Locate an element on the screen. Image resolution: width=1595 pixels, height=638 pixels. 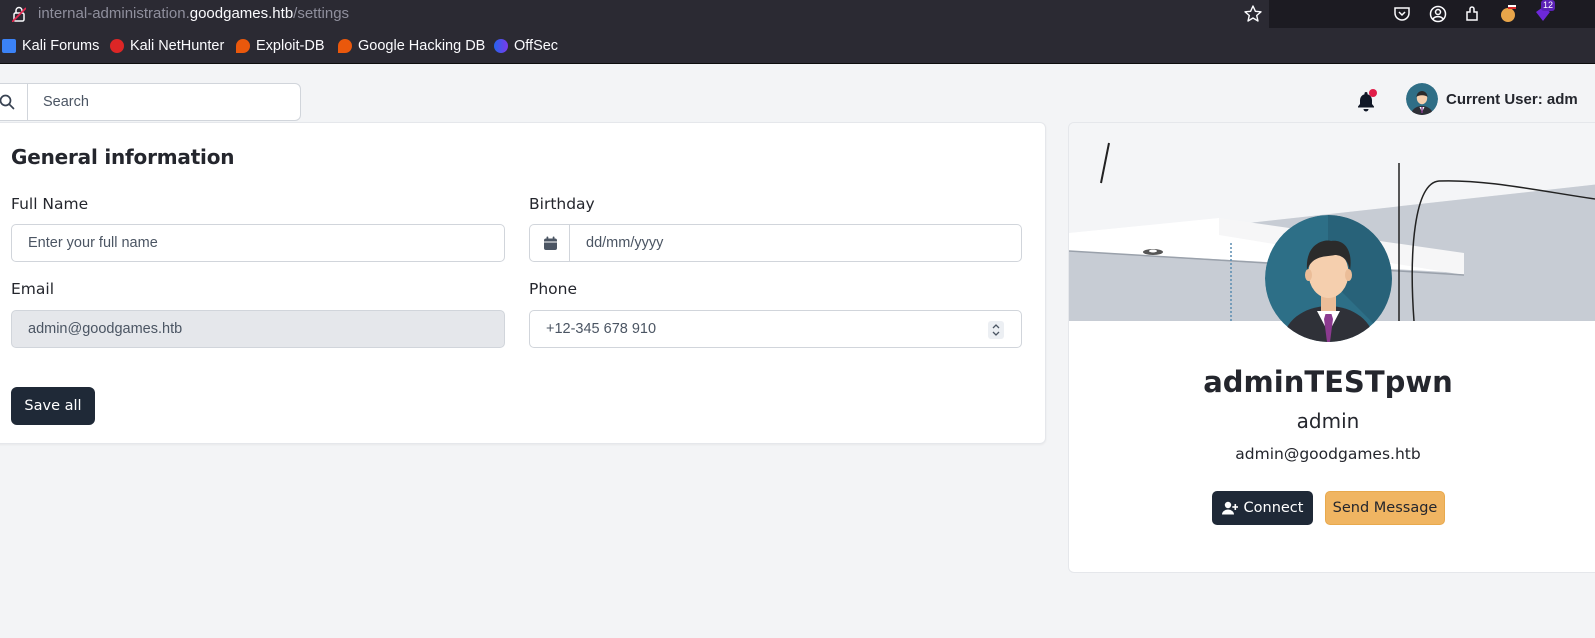
bookmark-offsec: OffSec is located at coordinates (526, 46).